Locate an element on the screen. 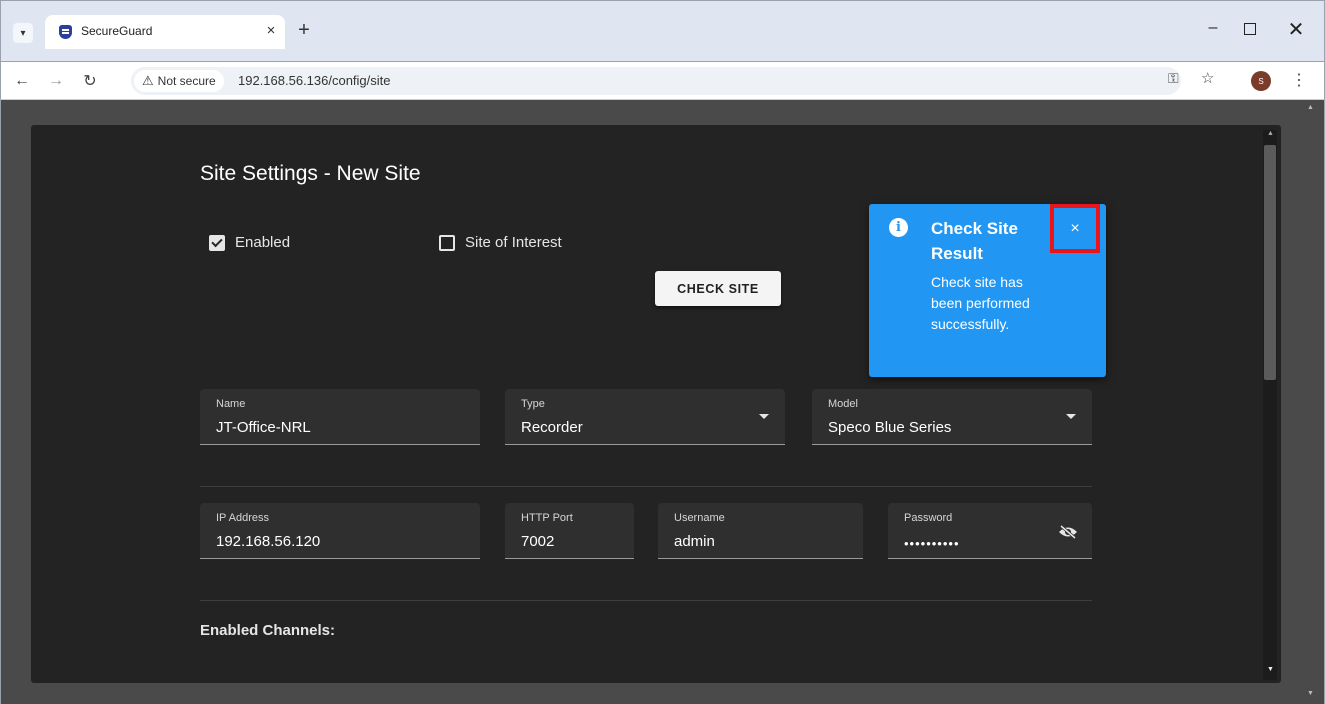 Image resolution: width=1325 pixels, height=704 pixels. more-vert-icon: ⋮ is located at coordinates (1299, 80).